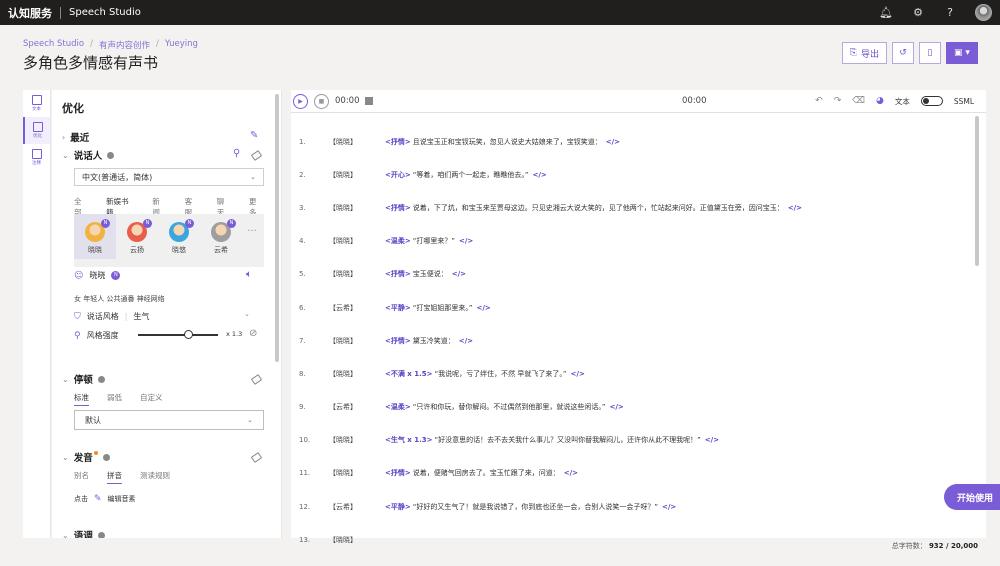 The image size is (1000, 566). I want to click on export-button: ⎘ 导出, so click(864, 53).